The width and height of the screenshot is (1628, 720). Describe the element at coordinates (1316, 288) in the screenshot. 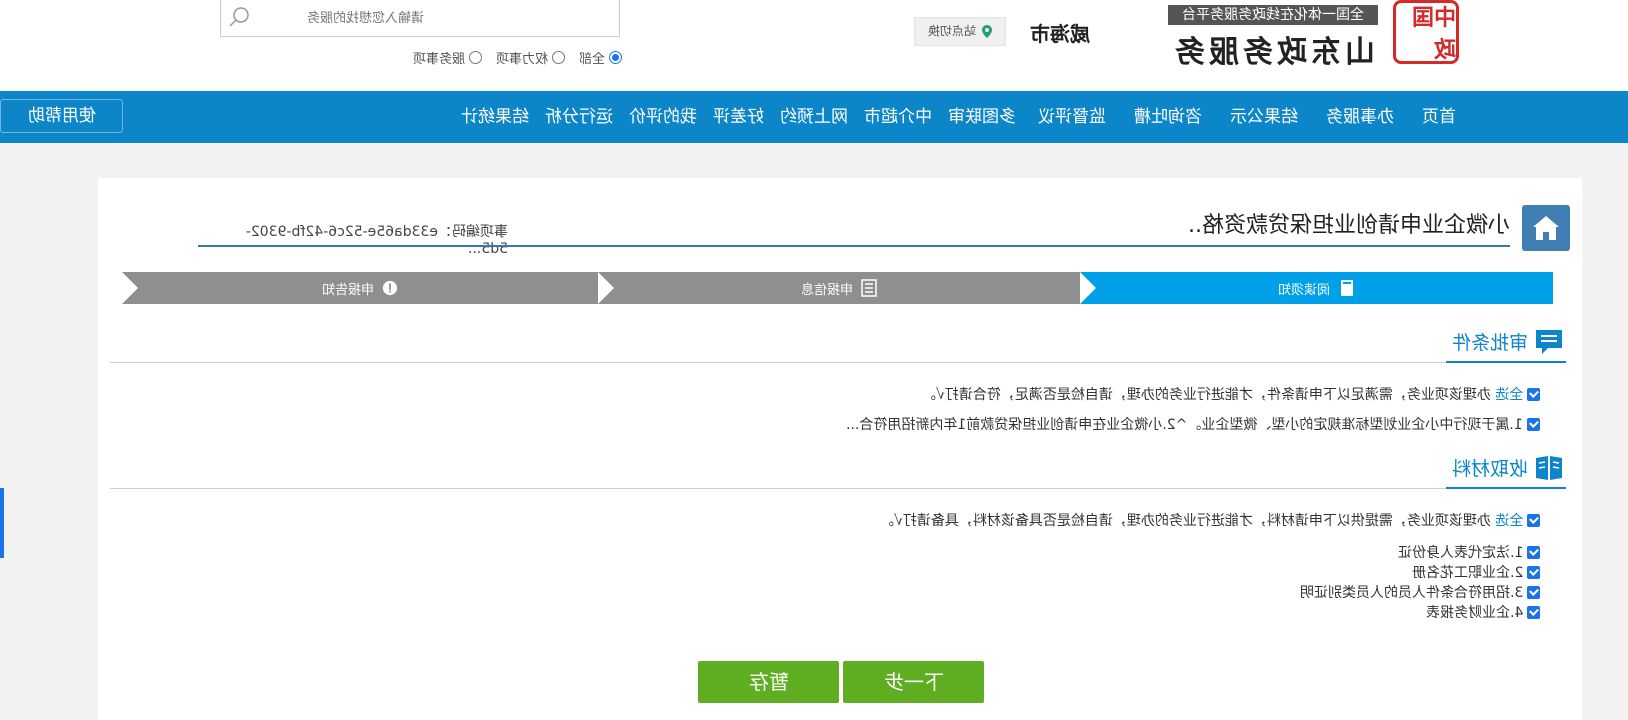

I see `step-read-notice: 阅读须知` at that location.